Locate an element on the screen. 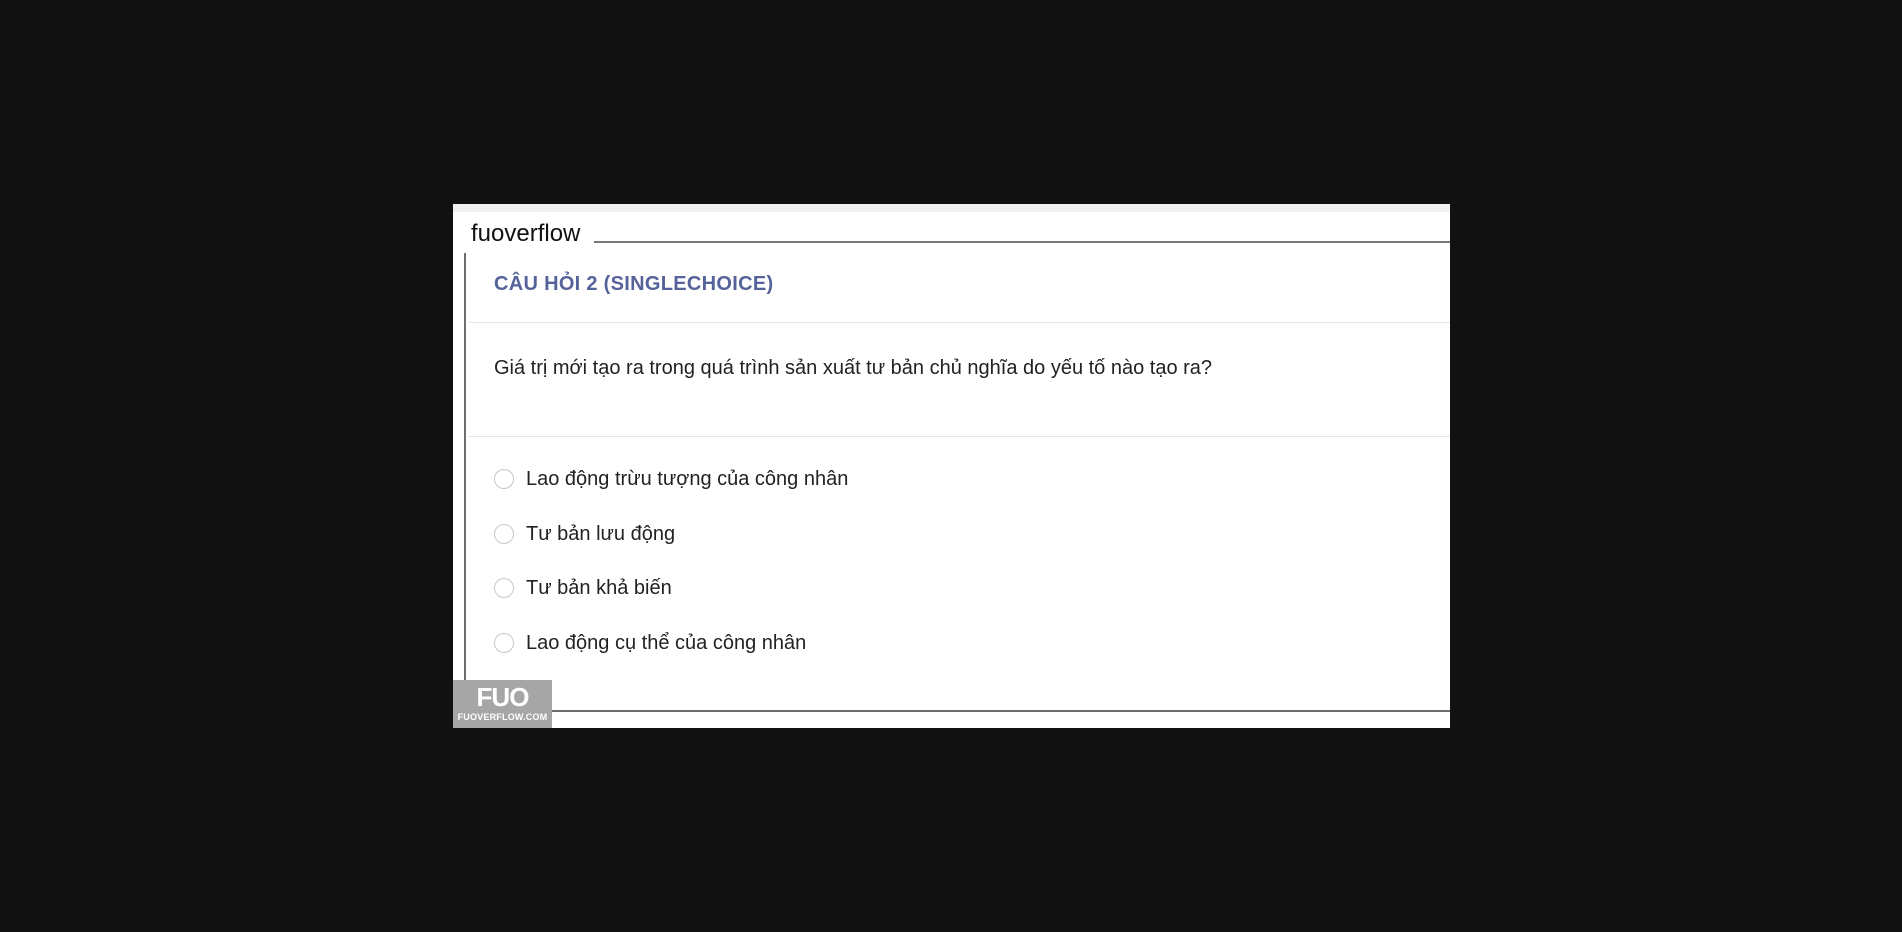 This screenshot has height=932, width=1902. answer-option: Tư bản lưu động is located at coordinates (972, 547).